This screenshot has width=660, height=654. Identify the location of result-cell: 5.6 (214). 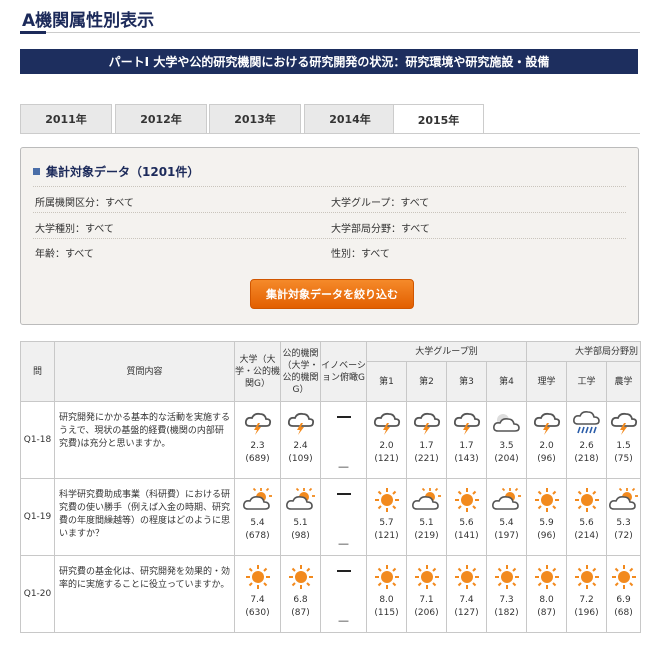
(587, 517).